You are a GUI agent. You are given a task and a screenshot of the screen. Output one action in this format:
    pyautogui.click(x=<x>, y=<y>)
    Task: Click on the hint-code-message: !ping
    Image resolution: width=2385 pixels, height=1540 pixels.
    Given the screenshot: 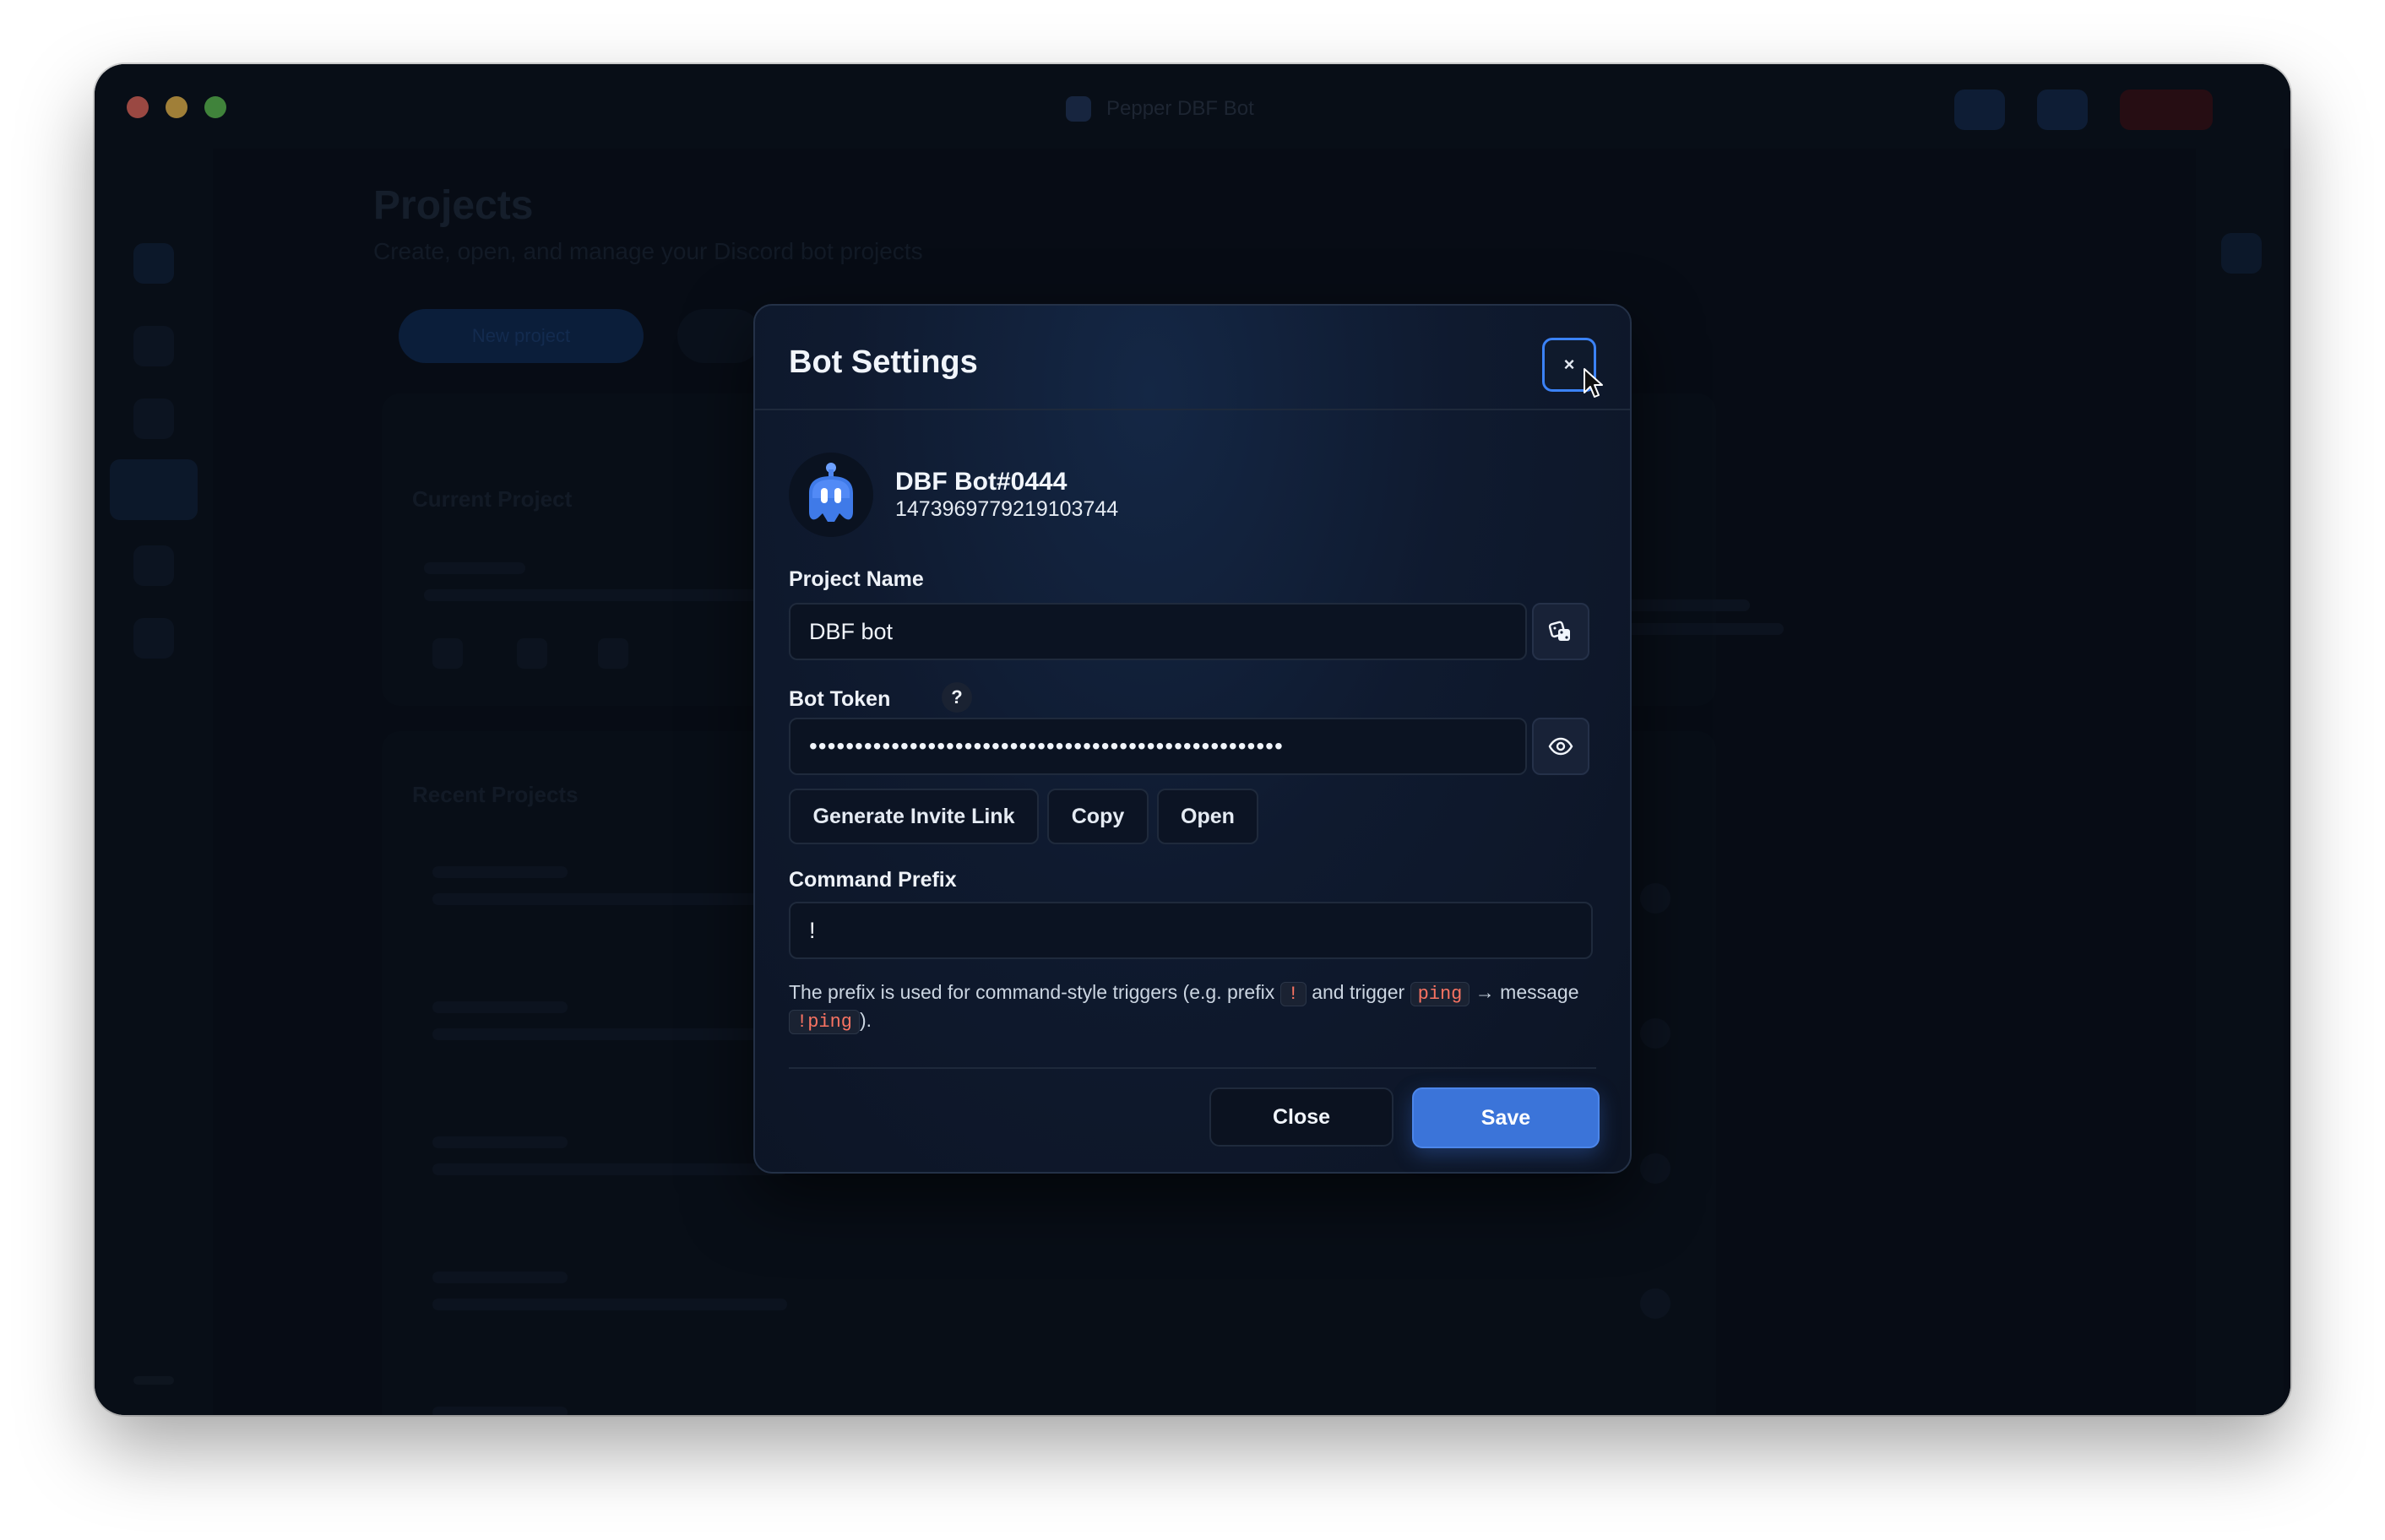 What is the action you would take?
    pyautogui.click(x=825, y=1022)
    